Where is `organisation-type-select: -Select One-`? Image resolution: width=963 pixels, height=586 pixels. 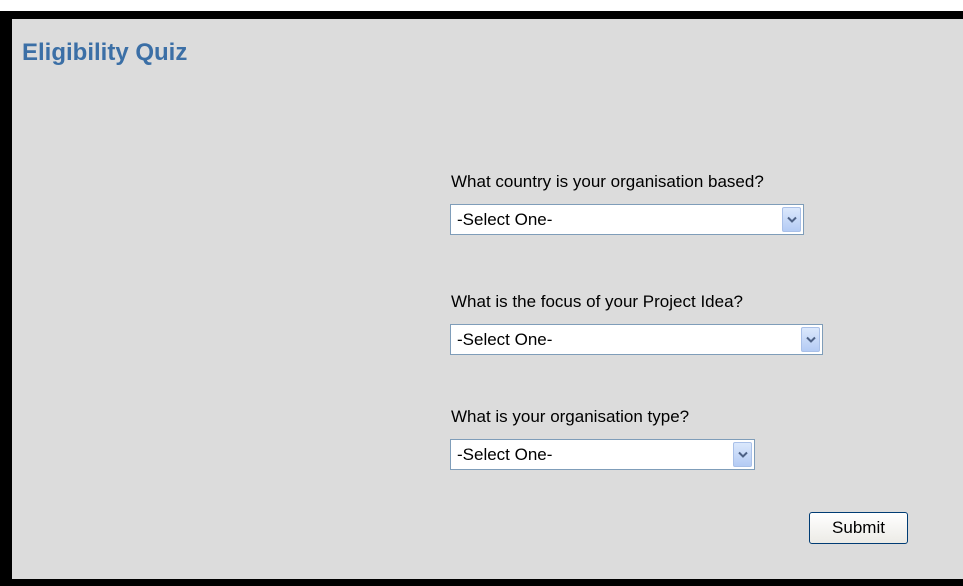 organisation-type-select: -Select One- is located at coordinates (602, 454).